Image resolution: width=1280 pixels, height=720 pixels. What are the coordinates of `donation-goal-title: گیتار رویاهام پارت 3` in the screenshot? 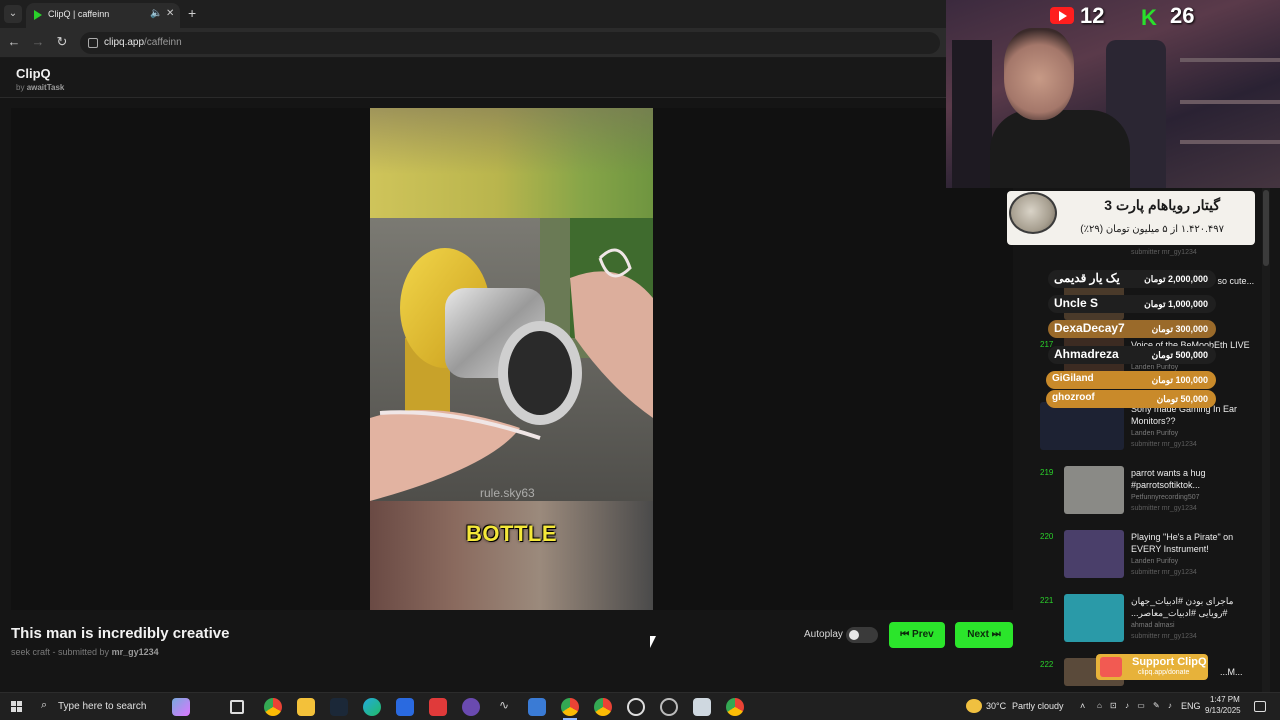 It's located at (1162, 205).